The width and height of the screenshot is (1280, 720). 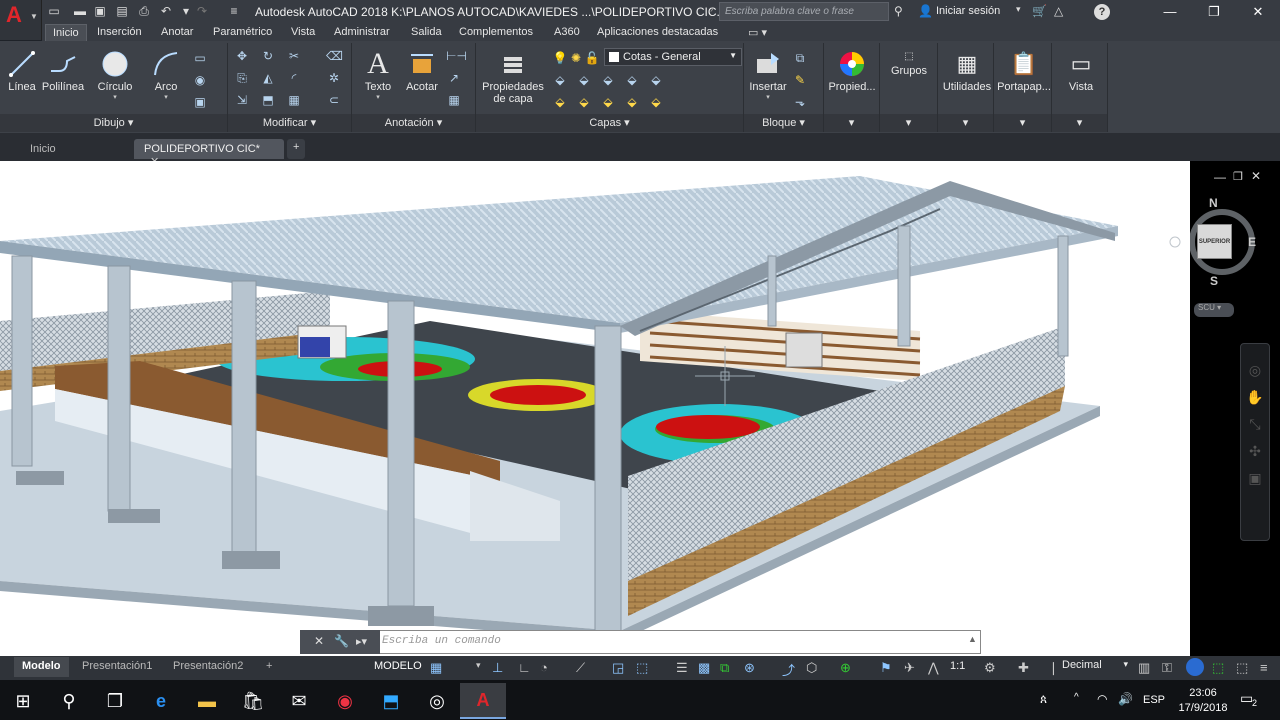 What do you see at coordinates (524, 667) in the screenshot?
I see `ortho-icon: ∟` at bounding box center [524, 667].